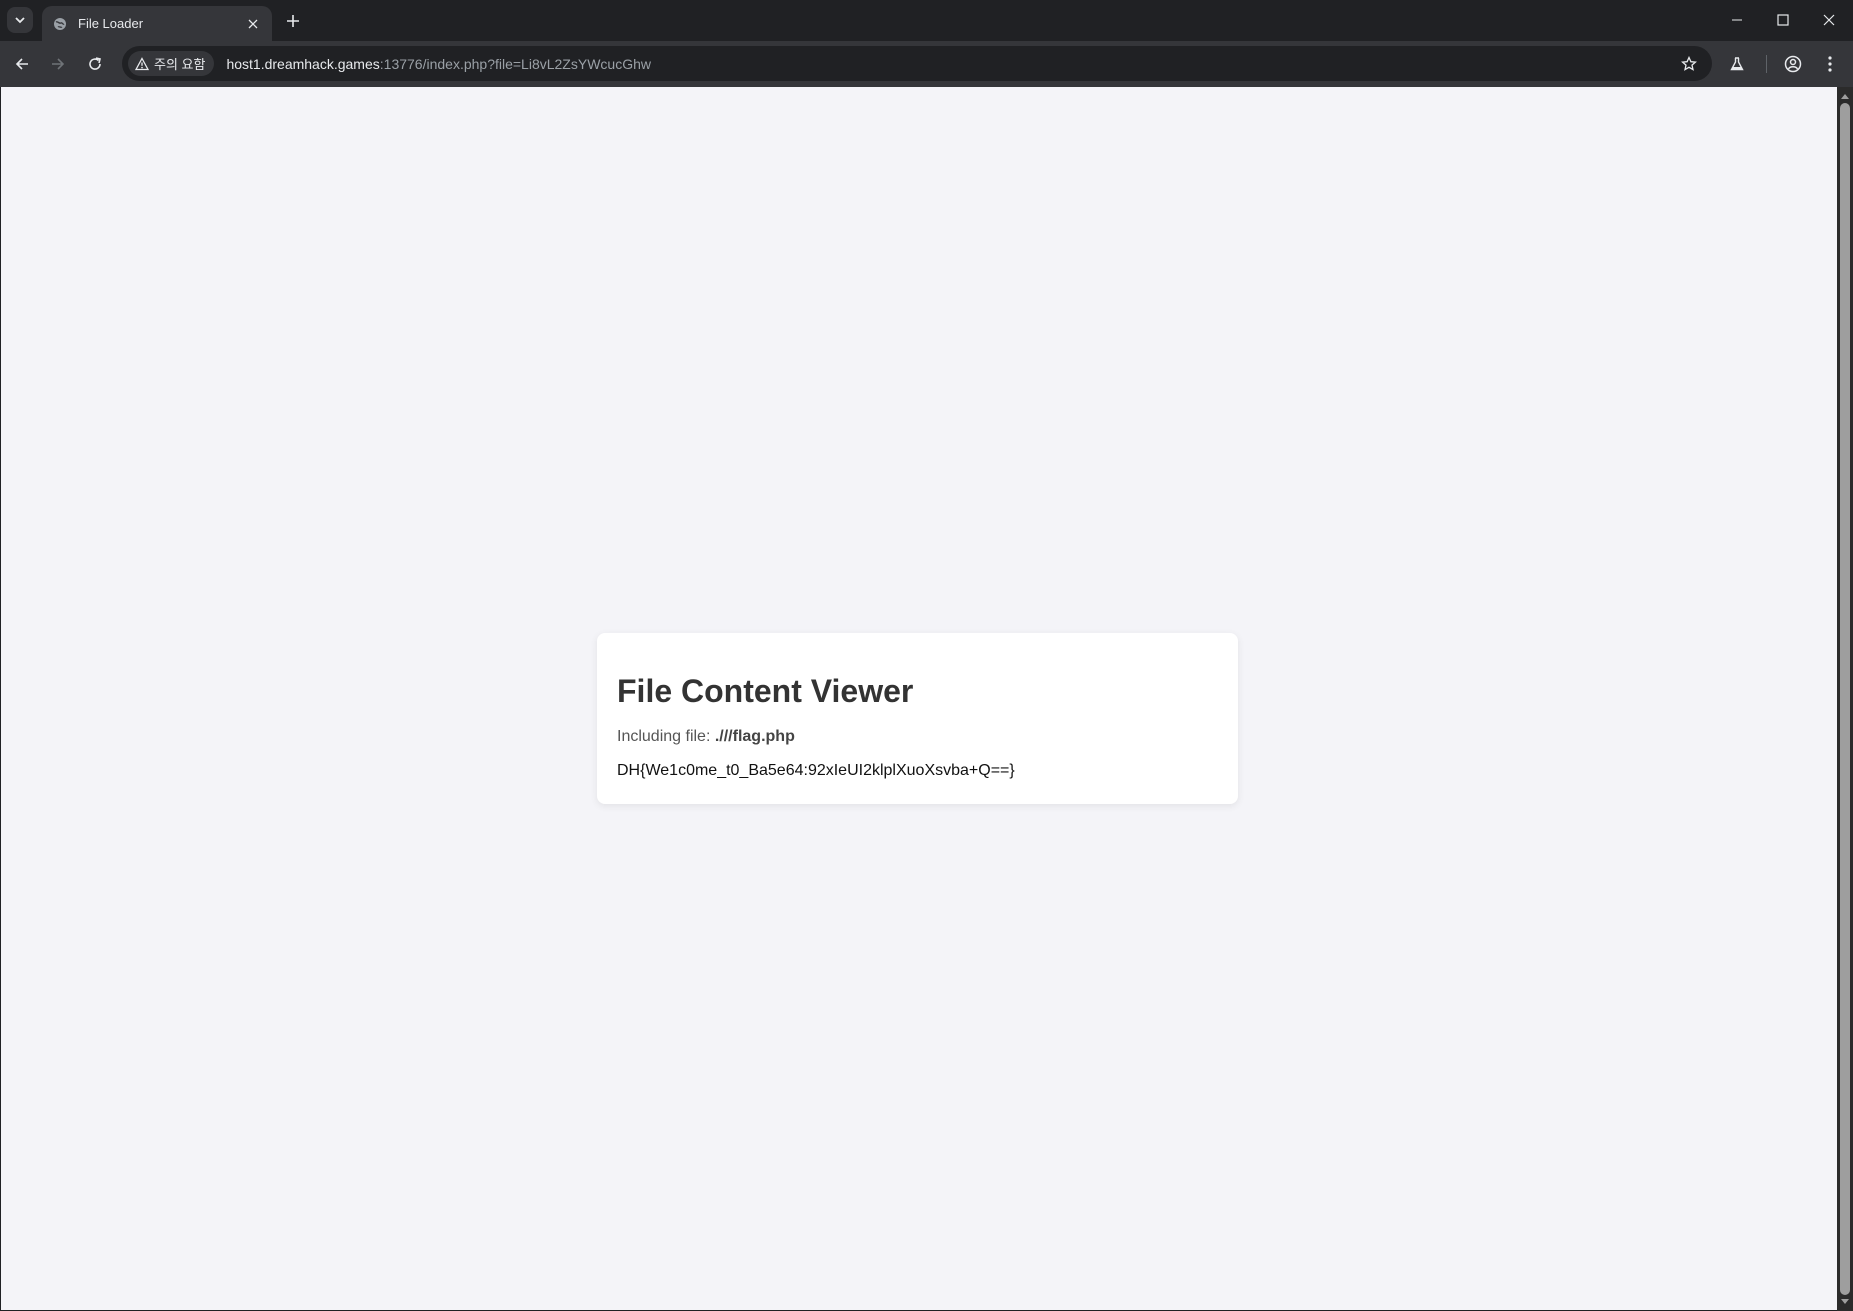  What do you see at coordinates (917, 737) in the screenshot?
I see `including-file-line: Including file: .///flag.php` at bounding box center [917, 737].